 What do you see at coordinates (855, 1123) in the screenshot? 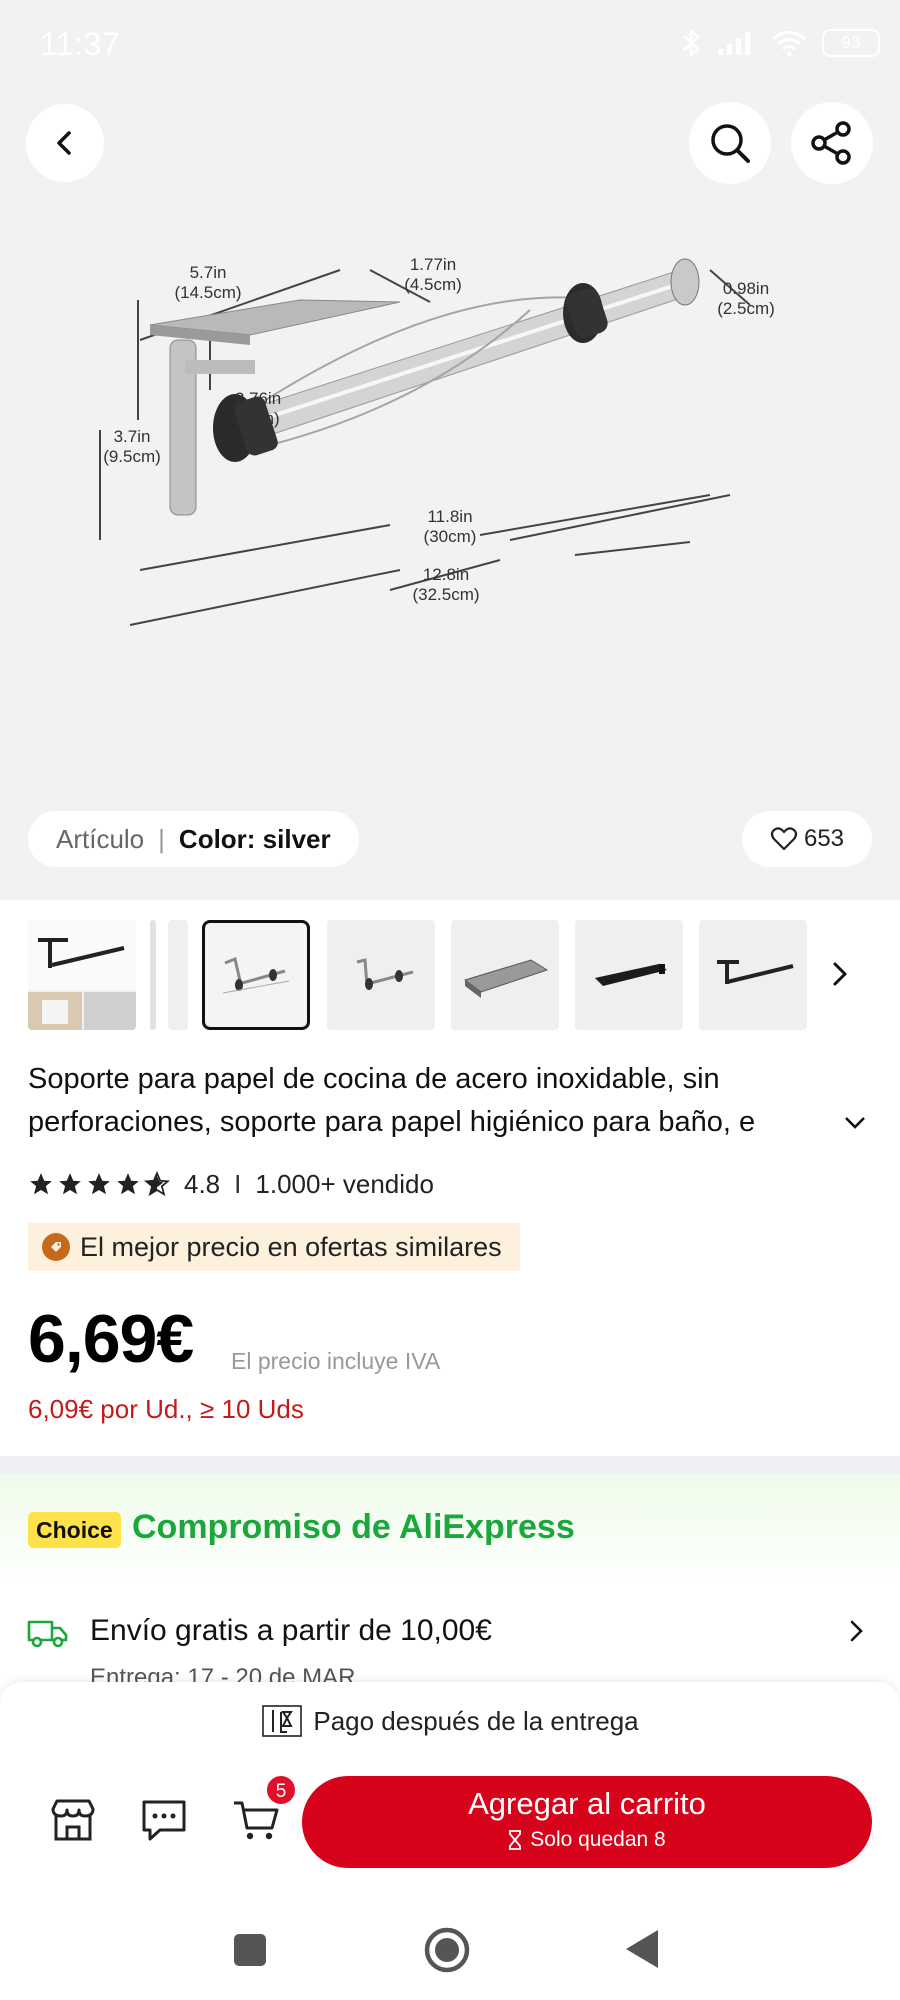
I see `chevron-down-icon` at bounding box center [855, 1123].